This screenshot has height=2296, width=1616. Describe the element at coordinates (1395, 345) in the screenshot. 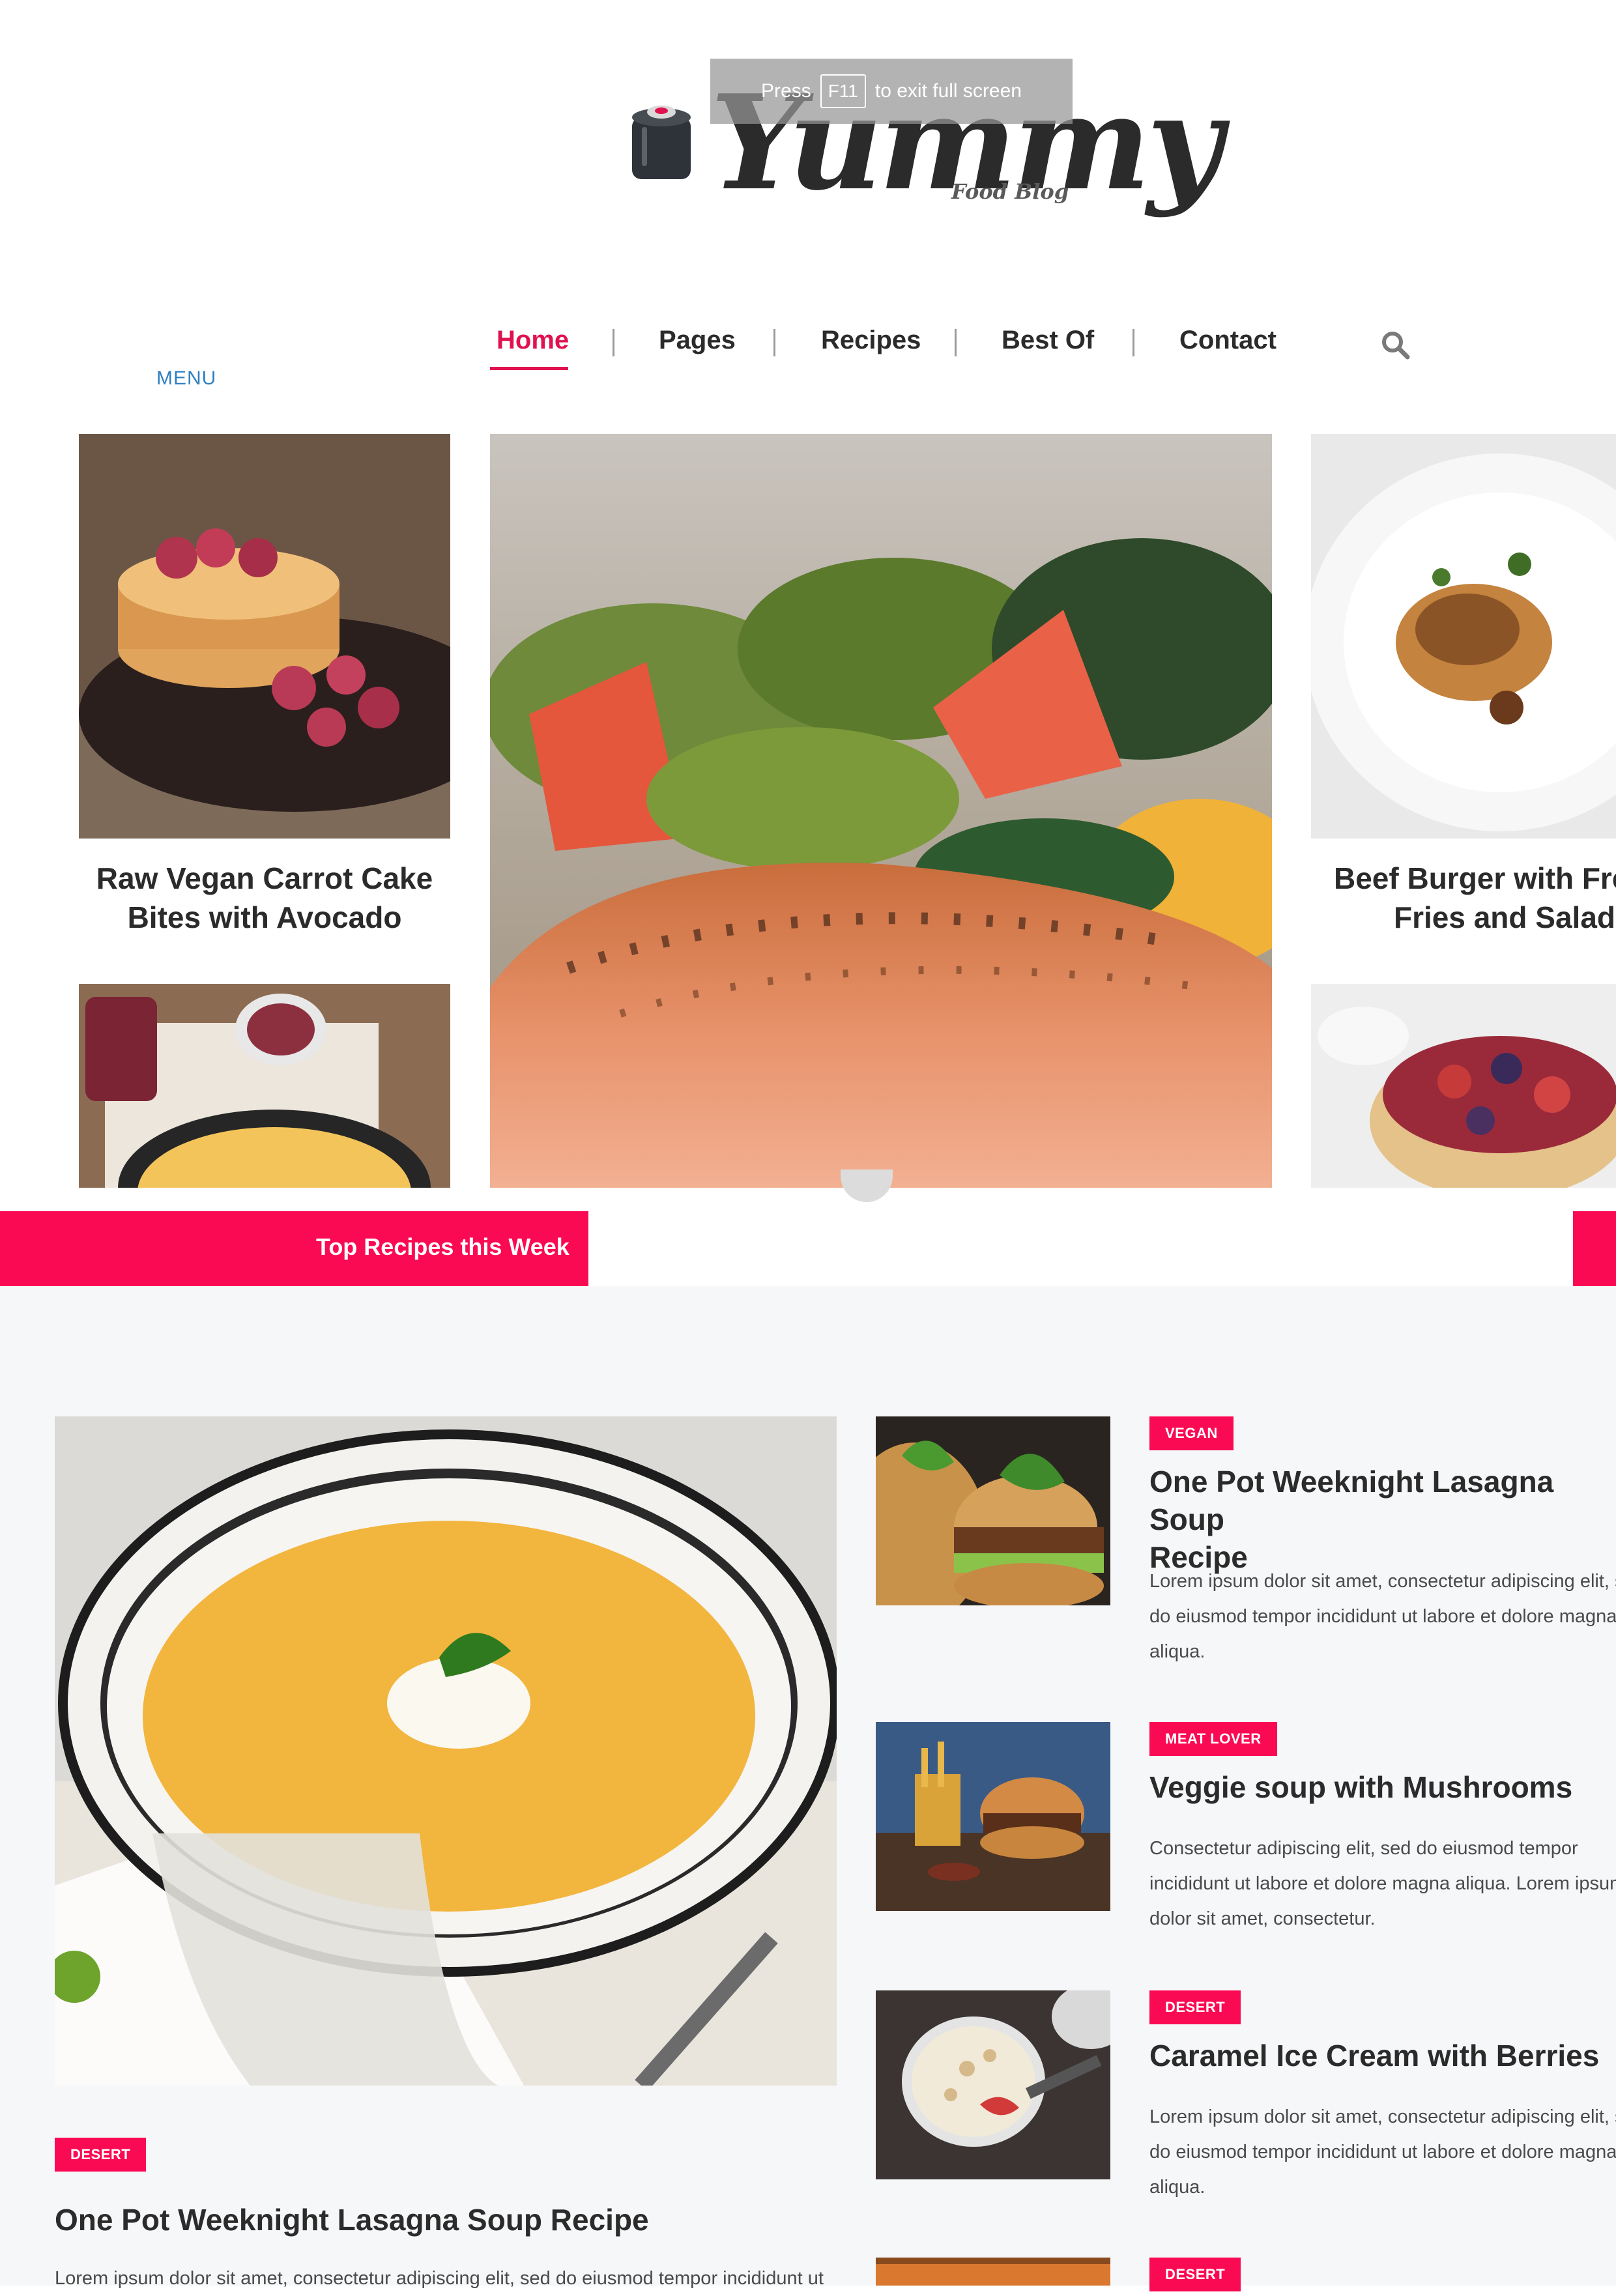

I see `search-icon` at that location.